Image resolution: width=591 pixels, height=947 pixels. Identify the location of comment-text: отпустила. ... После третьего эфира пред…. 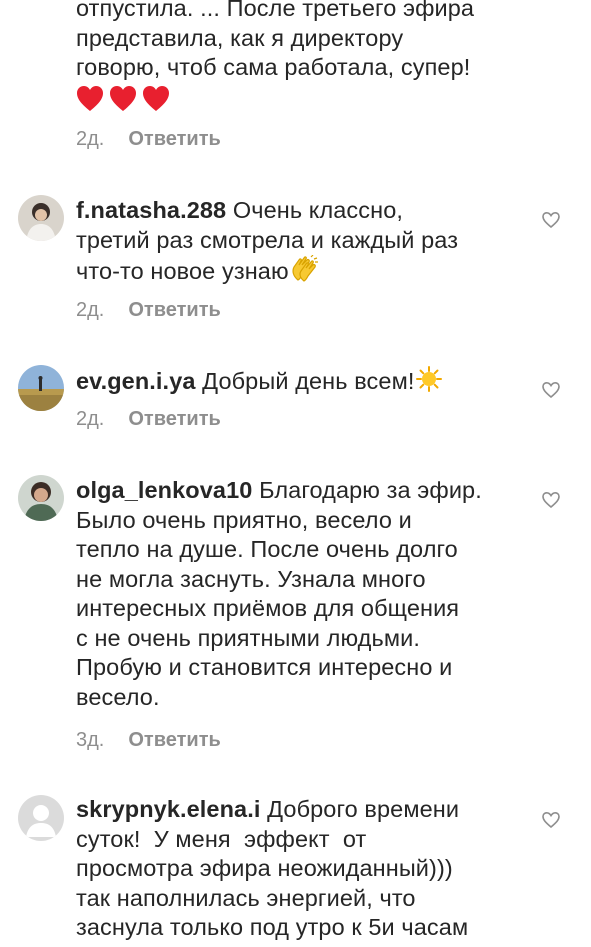
(296, 60).